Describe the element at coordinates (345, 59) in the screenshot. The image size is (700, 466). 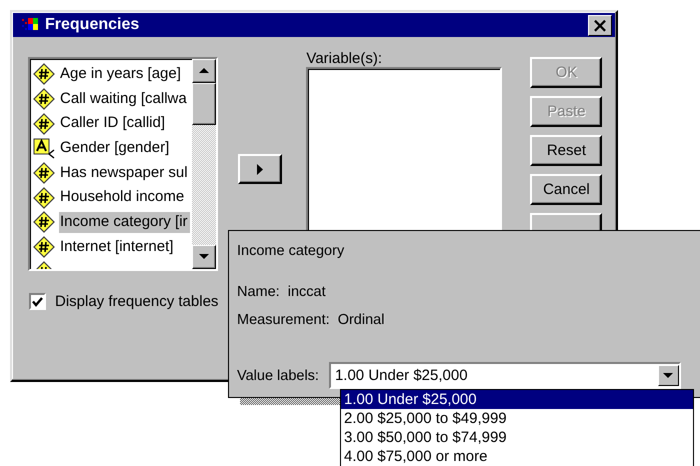
I see `variables-label: Variable(s):` at that location.